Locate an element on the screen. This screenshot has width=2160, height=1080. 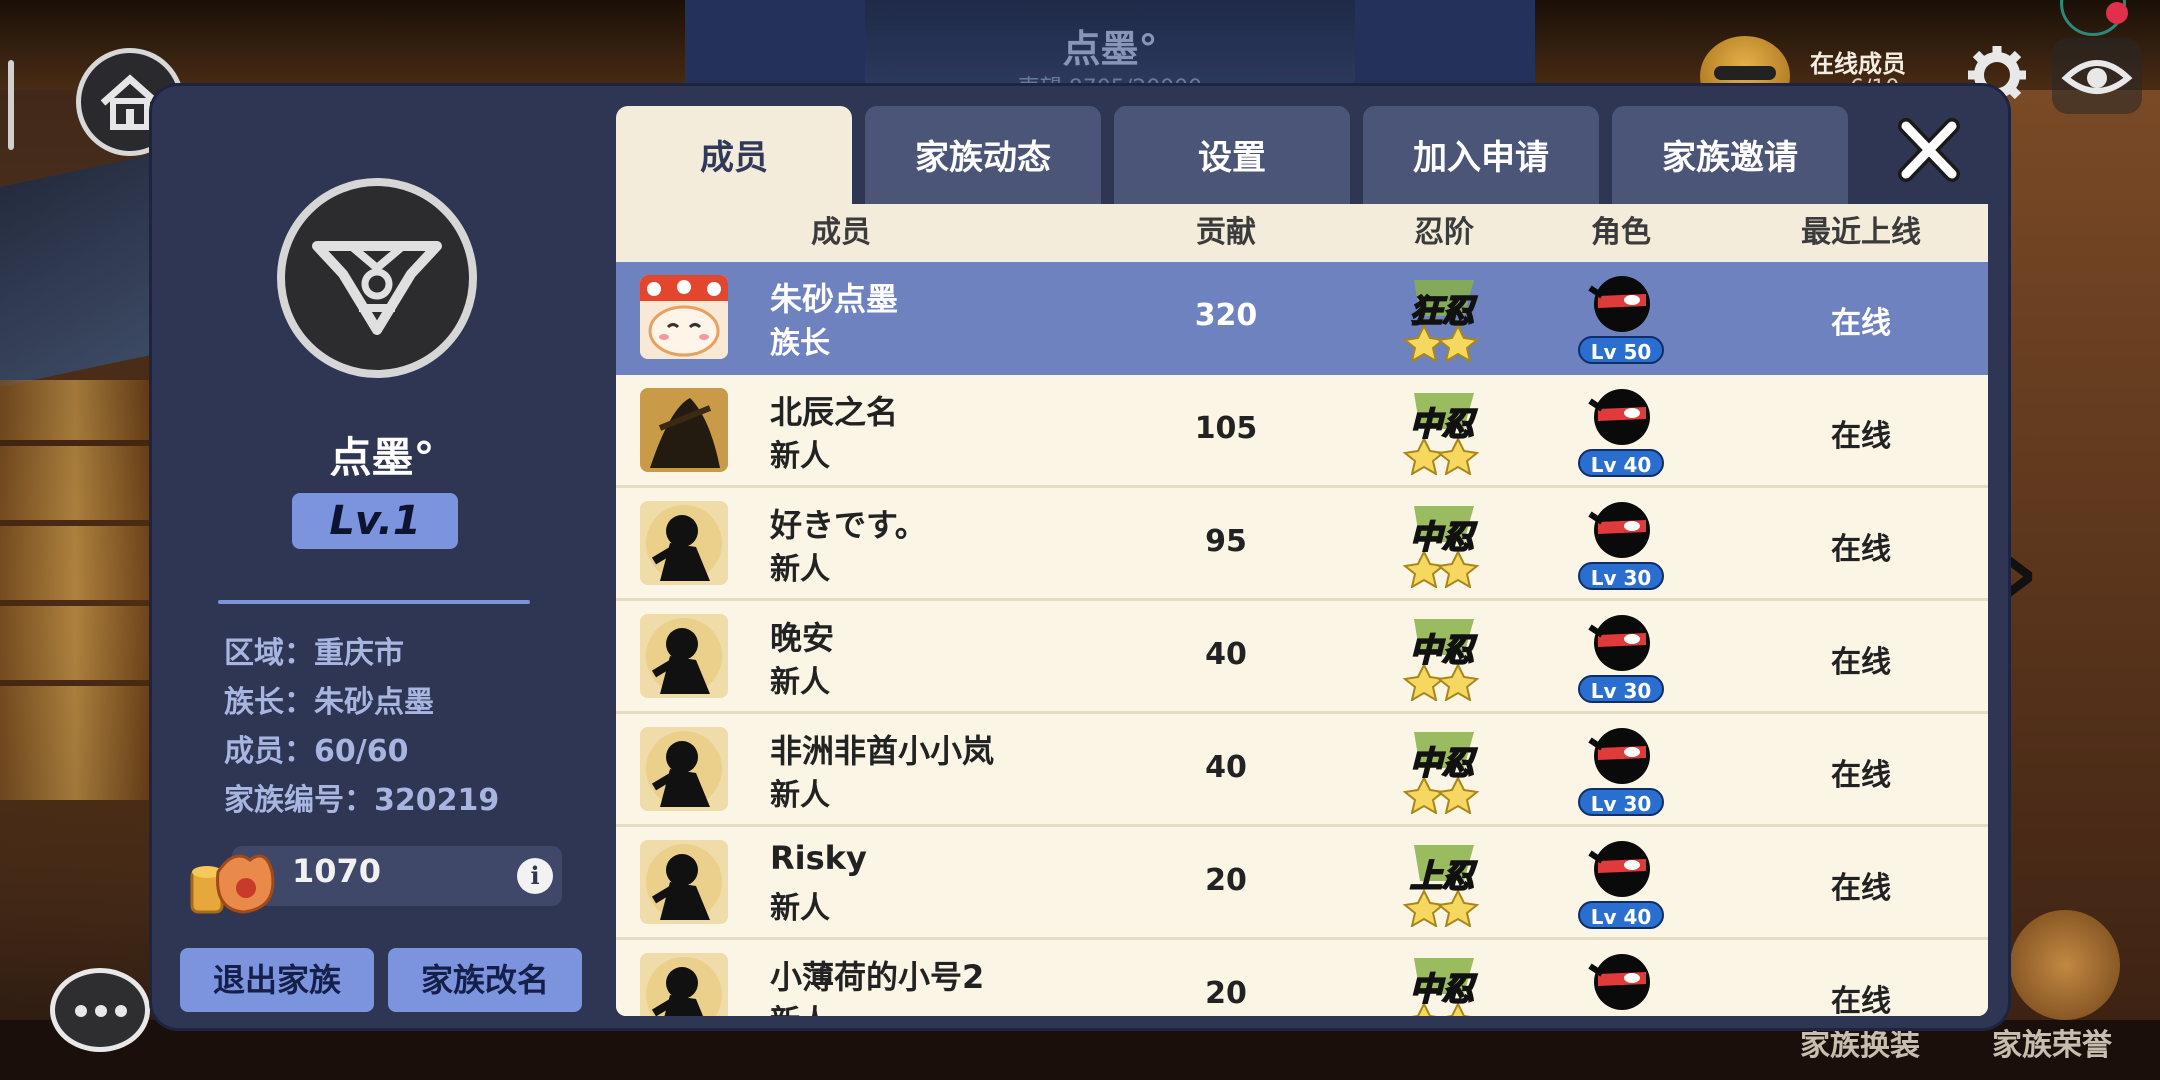
role-icon is located at coordinates (1622, 982).